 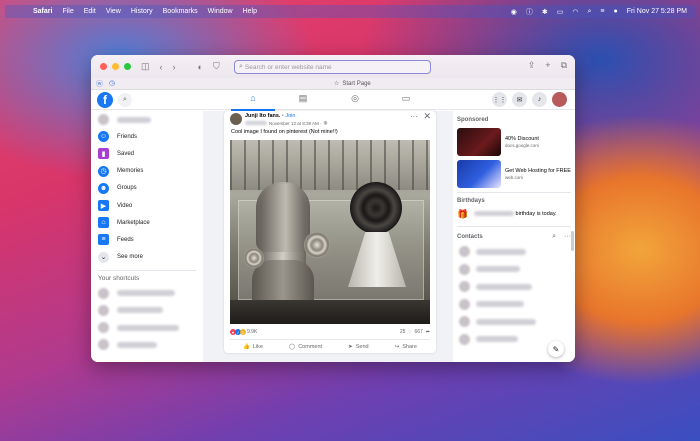 What do you see at coordinates (243, 332) in the screenshot?
I see `haha-icon: ☺` at bounding box center [243, 332].